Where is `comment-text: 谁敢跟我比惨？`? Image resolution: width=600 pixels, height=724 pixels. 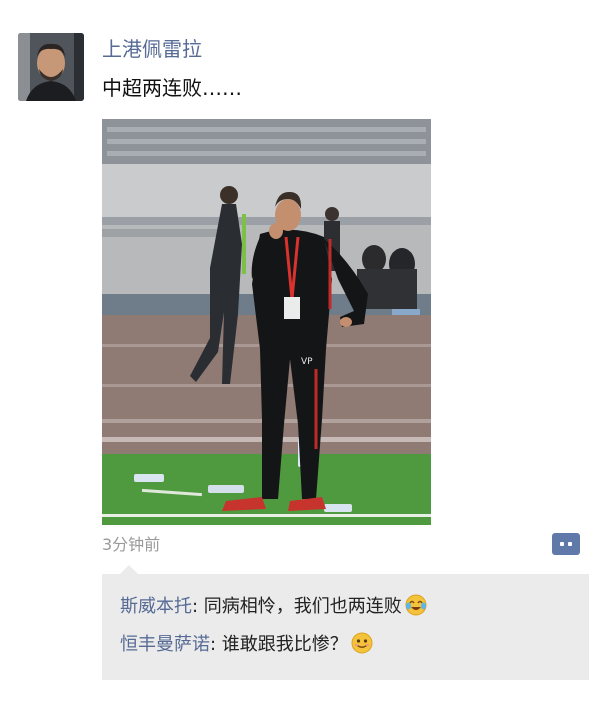
comment-text: 谁敢跟我比惨？ is located at coordinates (284, 644).